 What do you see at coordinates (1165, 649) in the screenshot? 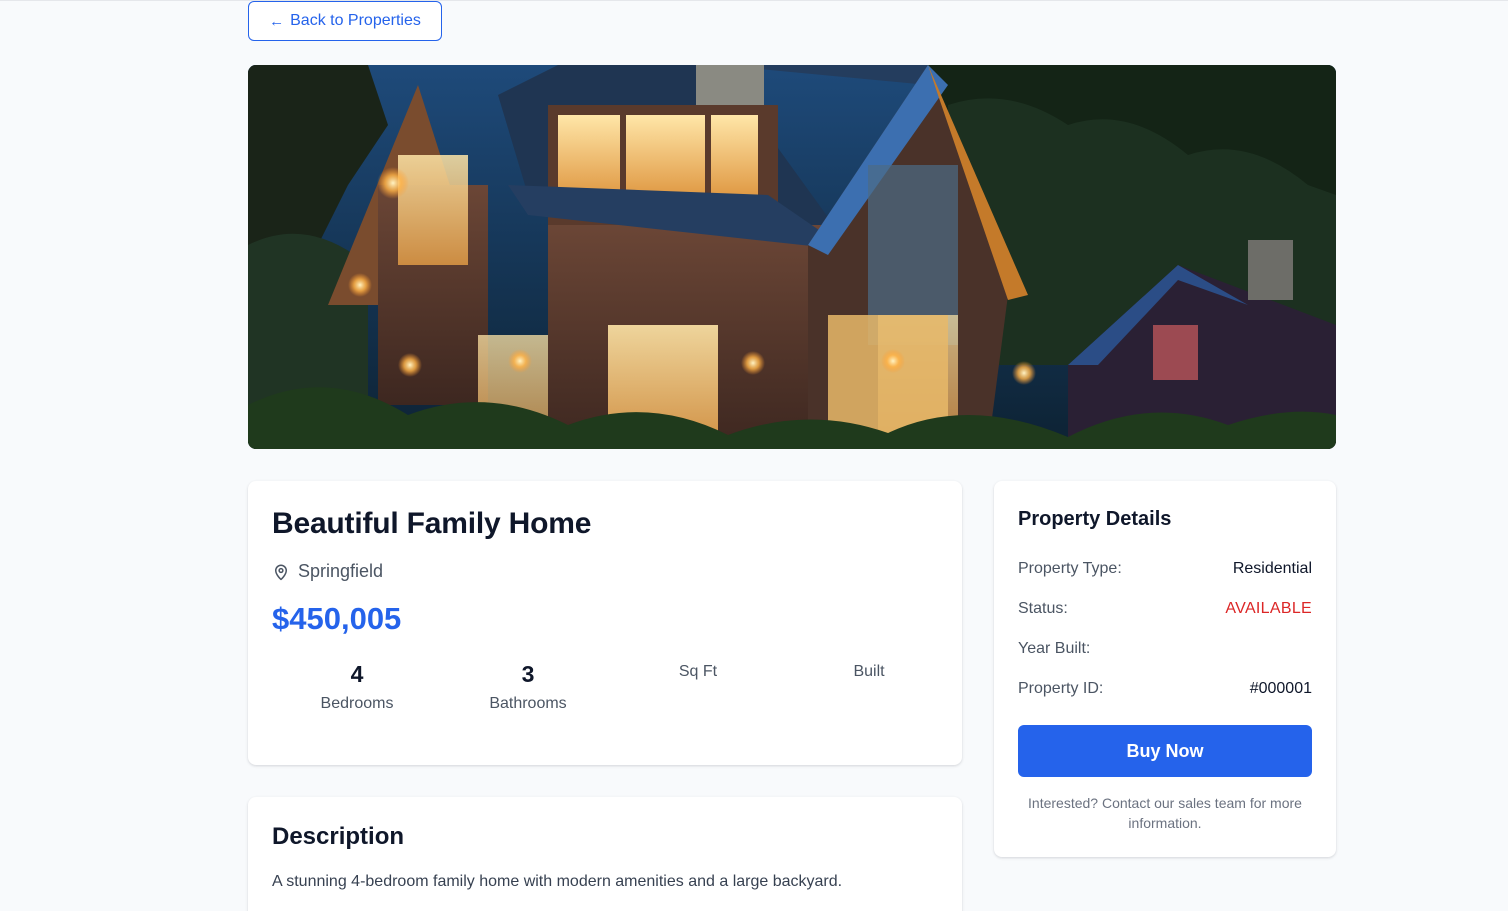
I see `detail-row-year-built: Year Built:` at bounding box center [1165, 649].